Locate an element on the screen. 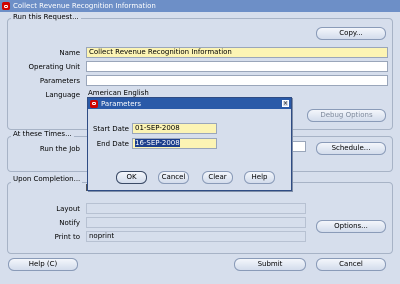 The width and height of the screenshot is (400, 284). start-date-field: 01-SEP-2008 is located at coordinates (174, 128).